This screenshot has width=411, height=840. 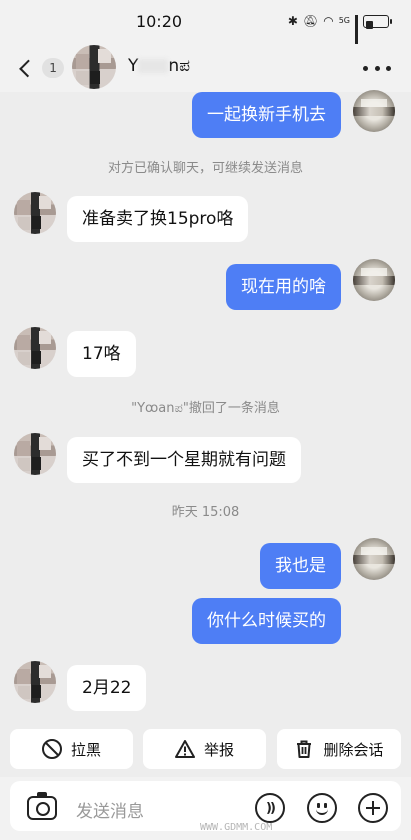 What do you see at coordinates (328, 21) in the screenshot?
I see `wifi-icon: ◠` at bounding box center [328, 21].